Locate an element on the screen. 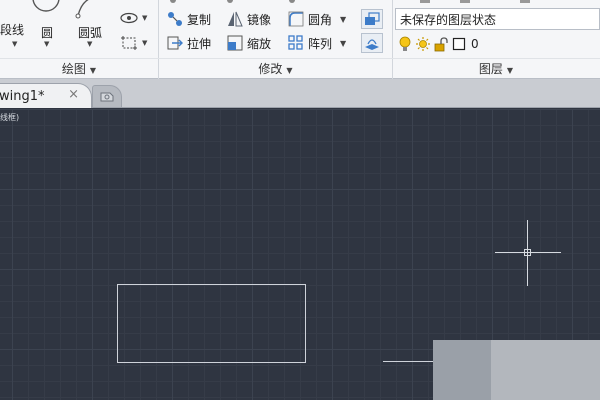 The height and width of the screenshot is (400, 600). layers-panel-title-text: 图层 is located at coordinates (490, 69).